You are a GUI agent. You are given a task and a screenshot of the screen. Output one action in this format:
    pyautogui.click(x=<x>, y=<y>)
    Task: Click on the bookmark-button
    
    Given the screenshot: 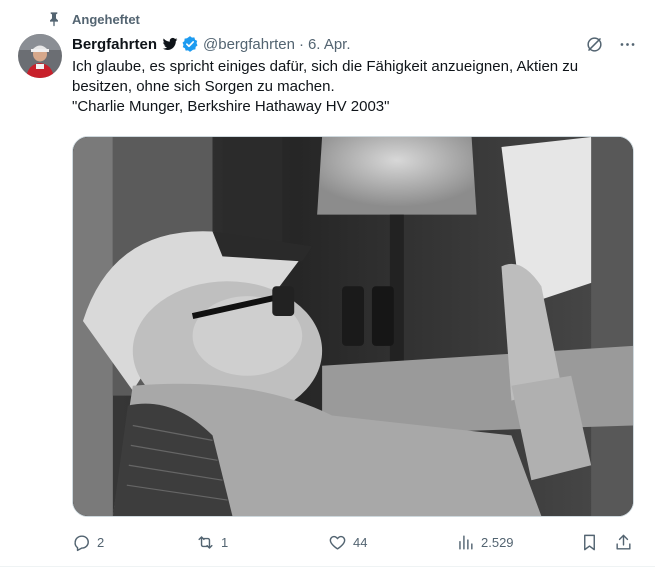 What is the action you would take?
    pyautogui.click(x=589, y=542)
    